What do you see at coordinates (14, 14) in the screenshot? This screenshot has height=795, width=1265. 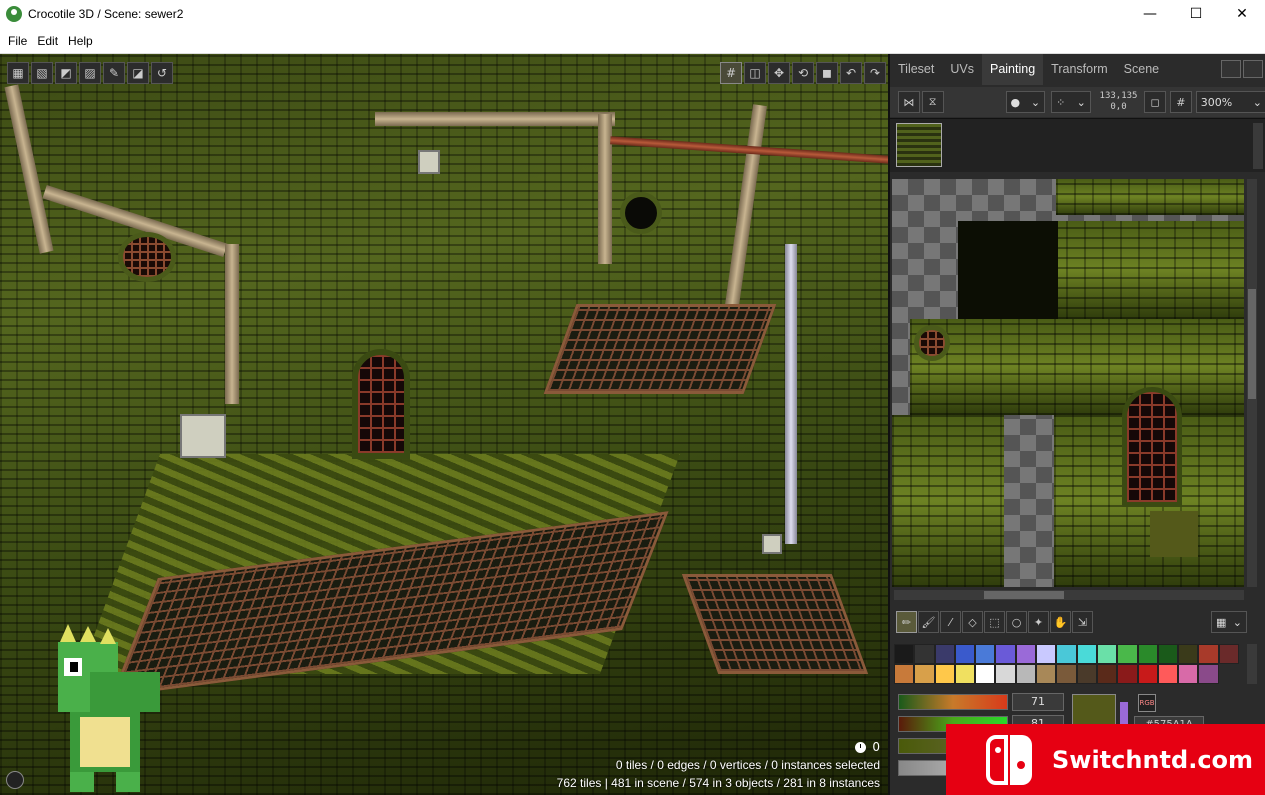 I see `crocotile-app-icon` at bounding box center [14, 14].